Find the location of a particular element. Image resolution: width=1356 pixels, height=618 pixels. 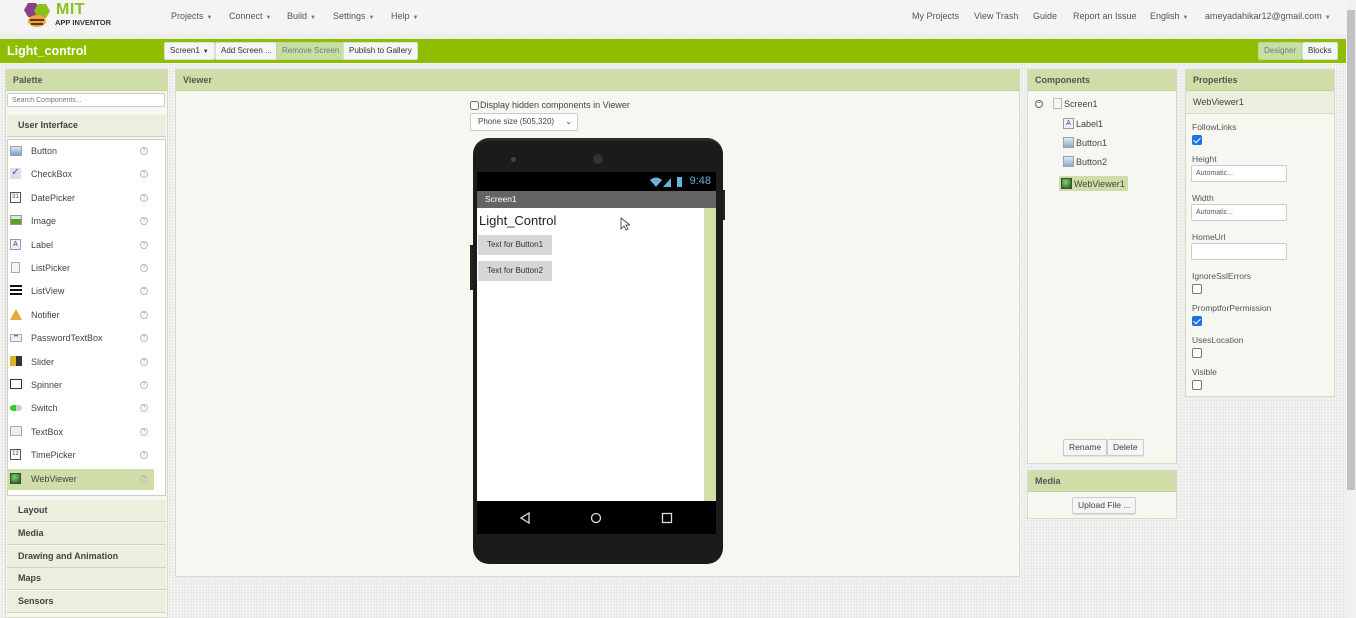

category-media: Media is located at coordinates (86, 534).